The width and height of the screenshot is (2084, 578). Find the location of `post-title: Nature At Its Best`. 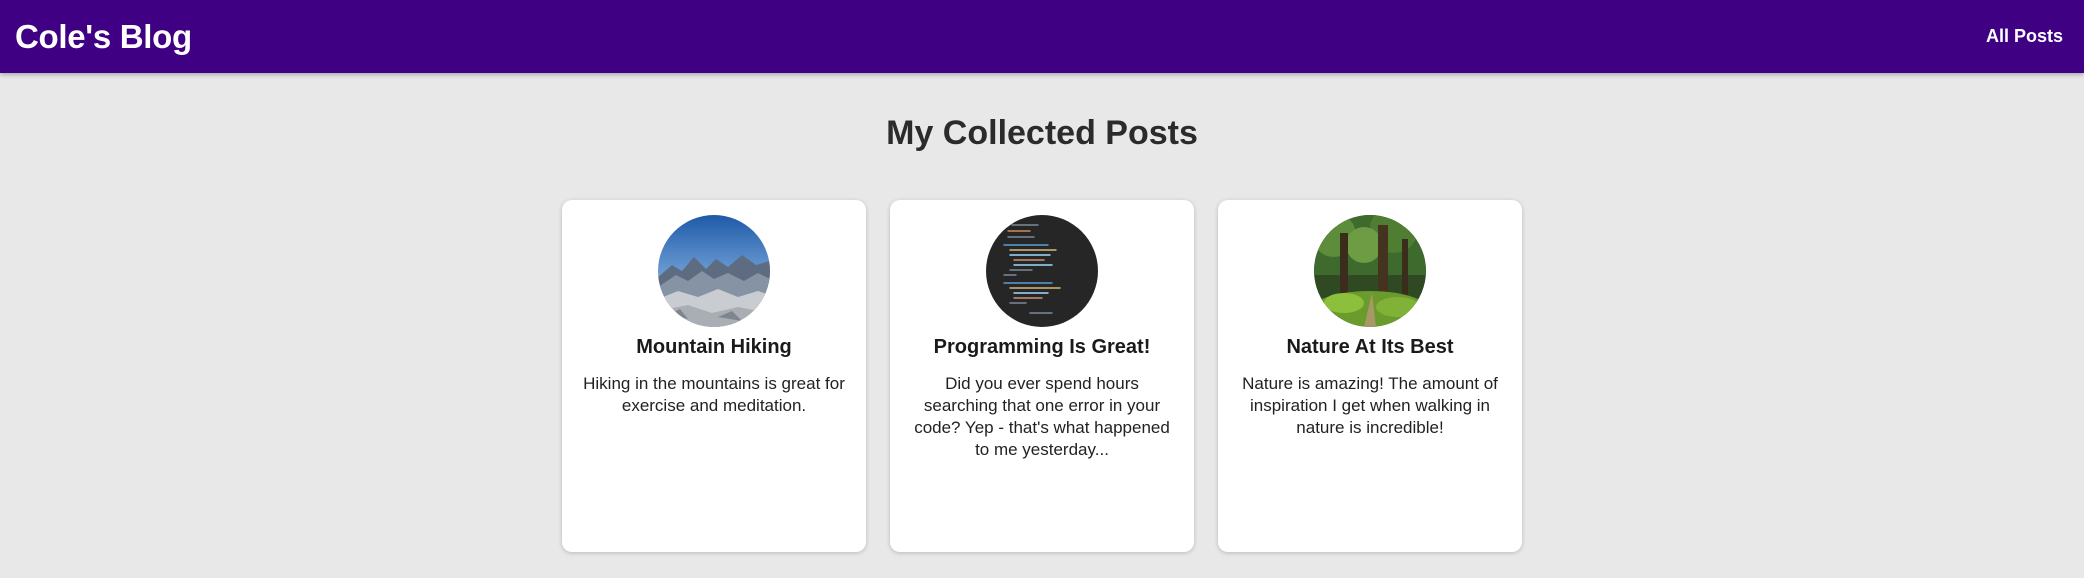

post-title: Nature At Its Best is located at coordinates (1370, 347).